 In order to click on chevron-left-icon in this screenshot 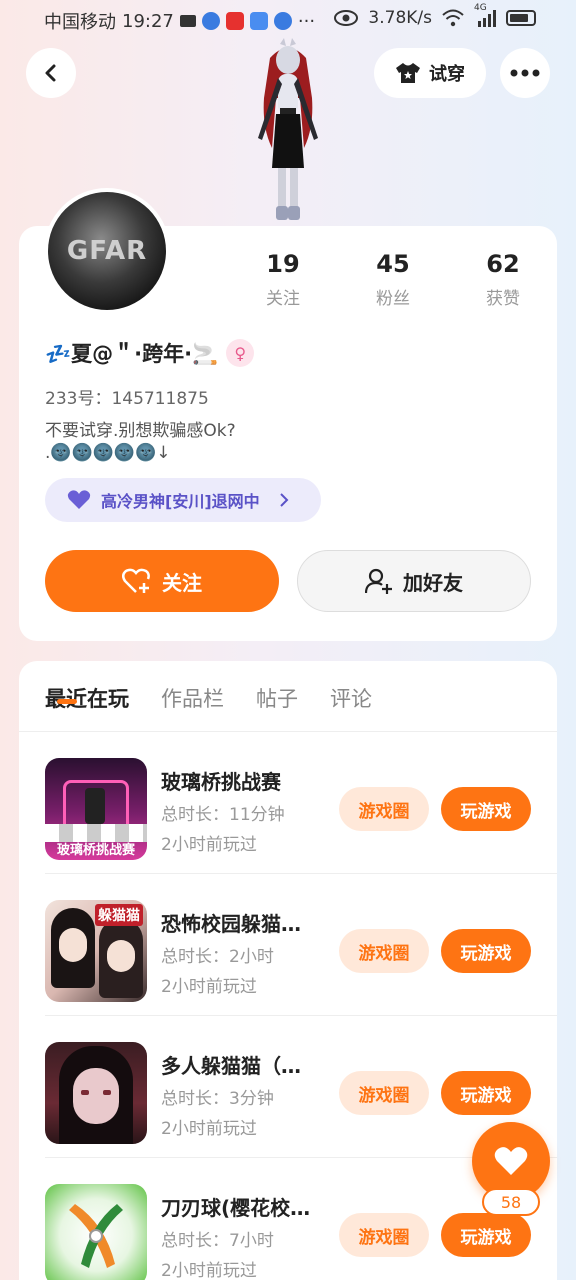, I will do `click(50, 73)`.